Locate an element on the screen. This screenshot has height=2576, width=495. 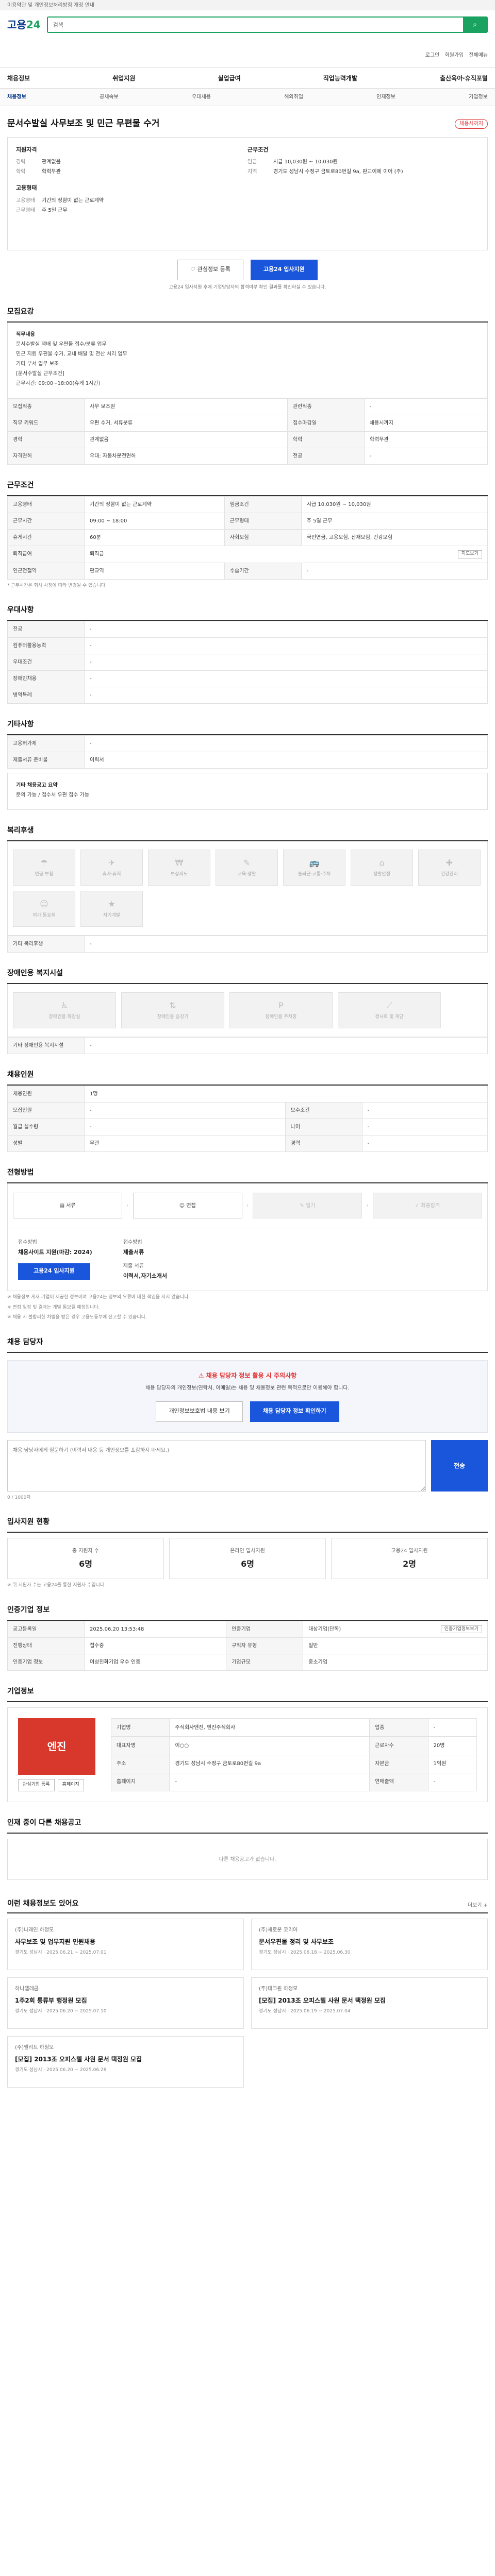
table-row: 자격면허 우대: 자동차운전면허 전공 - is located at coordinates (247, 456).